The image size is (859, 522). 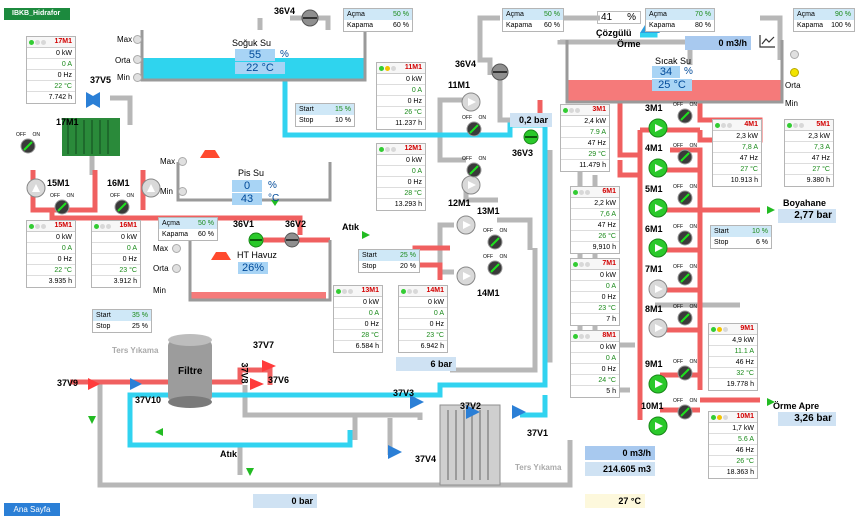 I want to click on pis-su-level-unit: %, so click(x=272, y=185).